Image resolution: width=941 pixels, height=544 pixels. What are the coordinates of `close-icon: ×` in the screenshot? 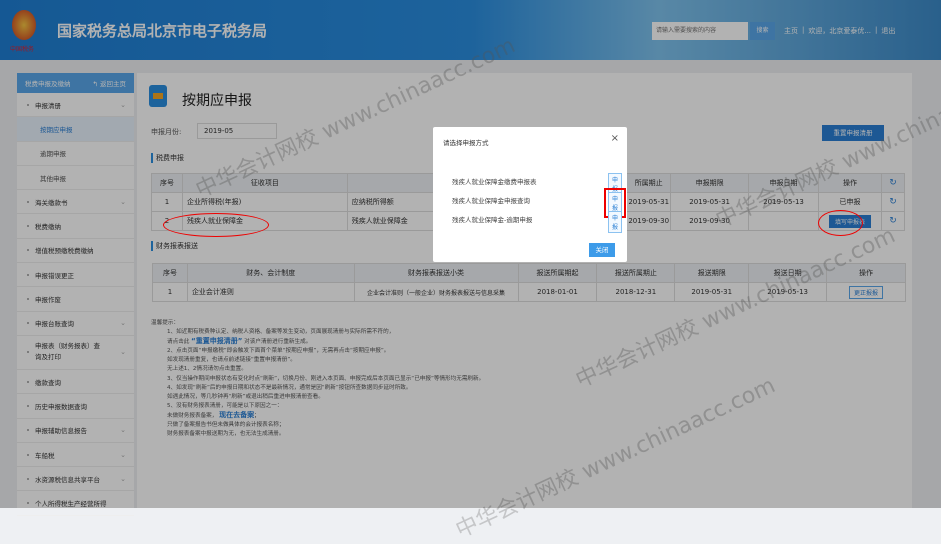 It's located at (615, 138).